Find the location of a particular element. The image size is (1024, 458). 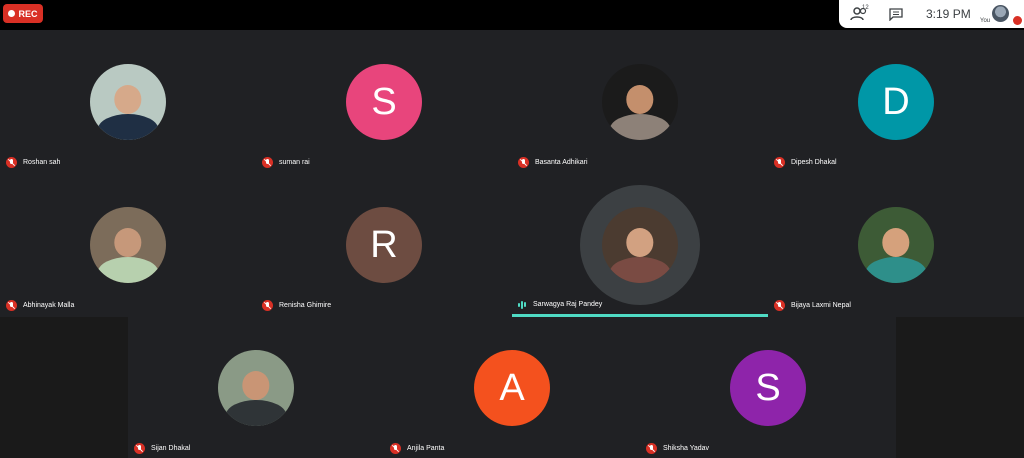

side-panel-left is located at coordinates (64, 387).